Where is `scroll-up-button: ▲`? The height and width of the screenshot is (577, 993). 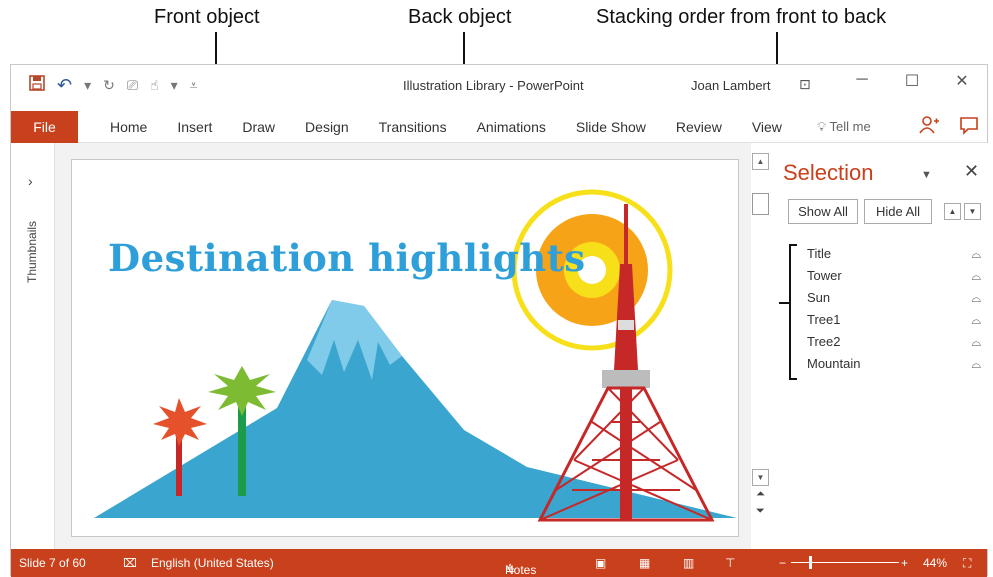
scroll-up-button: ▲ is located at coordinates (760, 161).